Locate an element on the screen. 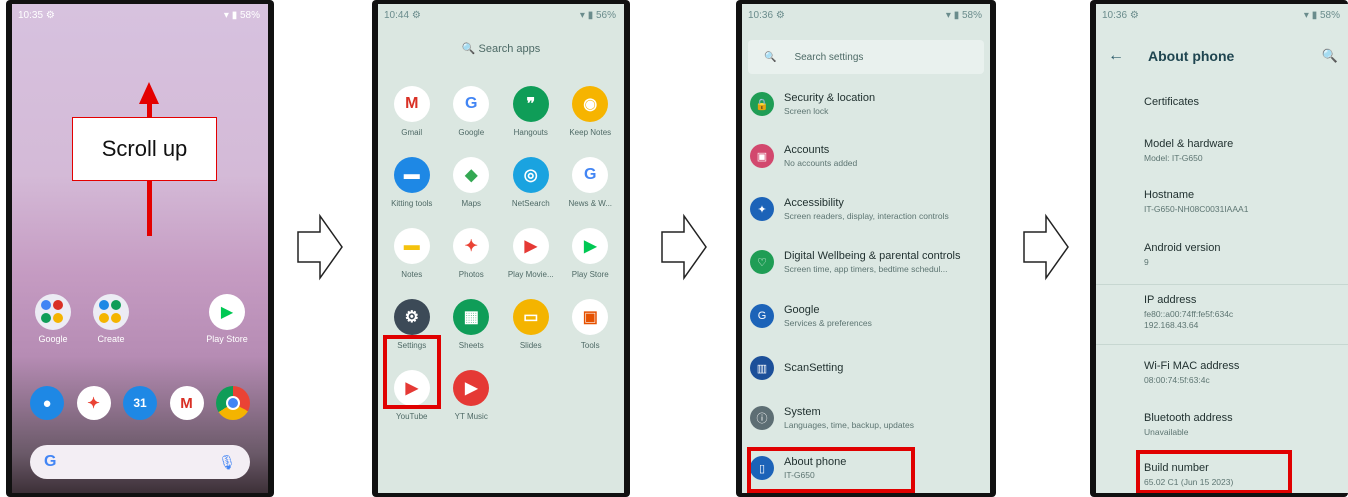  app-play-store: ▶ Play Store is located at coordinates (591, 253).